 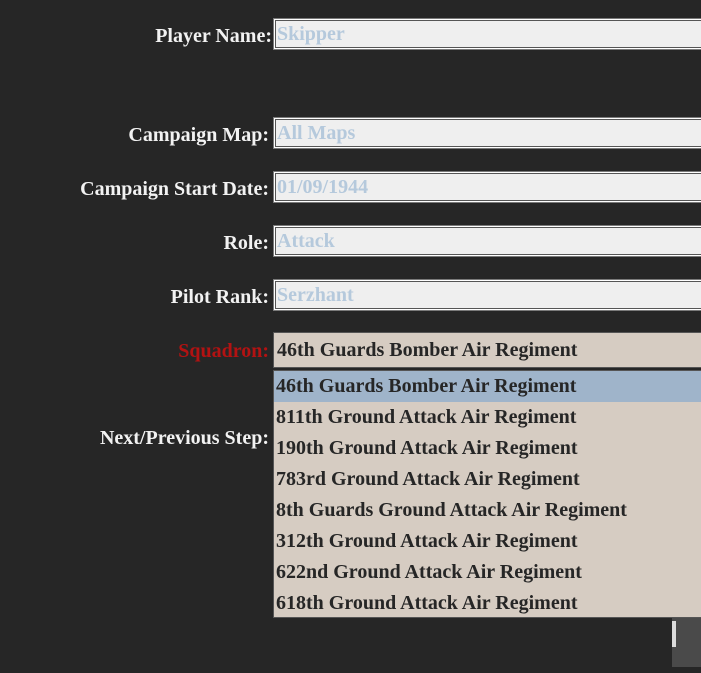 What do you see at coordinates (487, 541) in the screenshot?
I see `squadron-option: 312th Ground Attack Air Regiment` at bounding box center [487, 541].